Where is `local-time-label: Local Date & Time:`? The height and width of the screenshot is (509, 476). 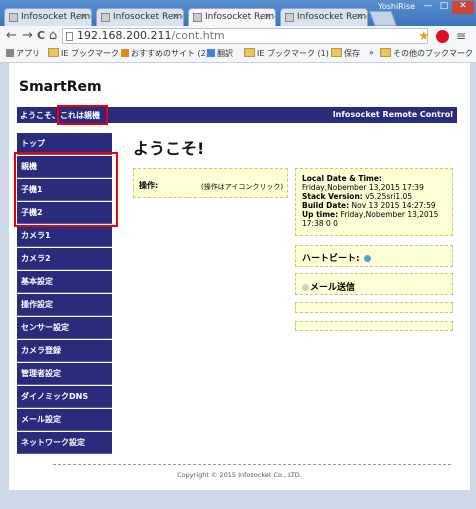 local-time-label: Local Date & Time: is located at coordinates (342, 178).